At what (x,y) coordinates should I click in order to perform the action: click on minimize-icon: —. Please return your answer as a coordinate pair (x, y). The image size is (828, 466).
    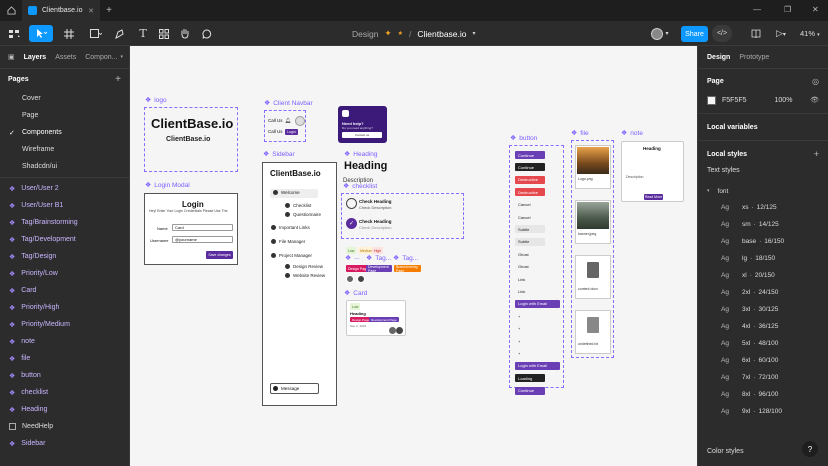
    Looking at the image, I should click on (757, 9).